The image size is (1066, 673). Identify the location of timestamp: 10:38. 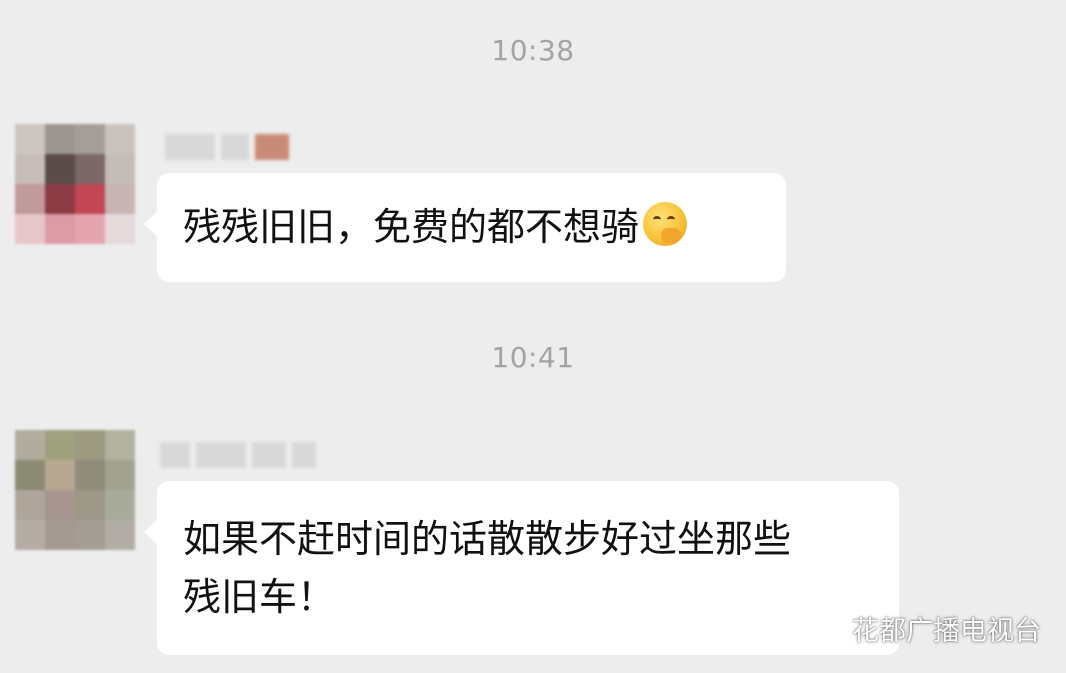
(533, 50).